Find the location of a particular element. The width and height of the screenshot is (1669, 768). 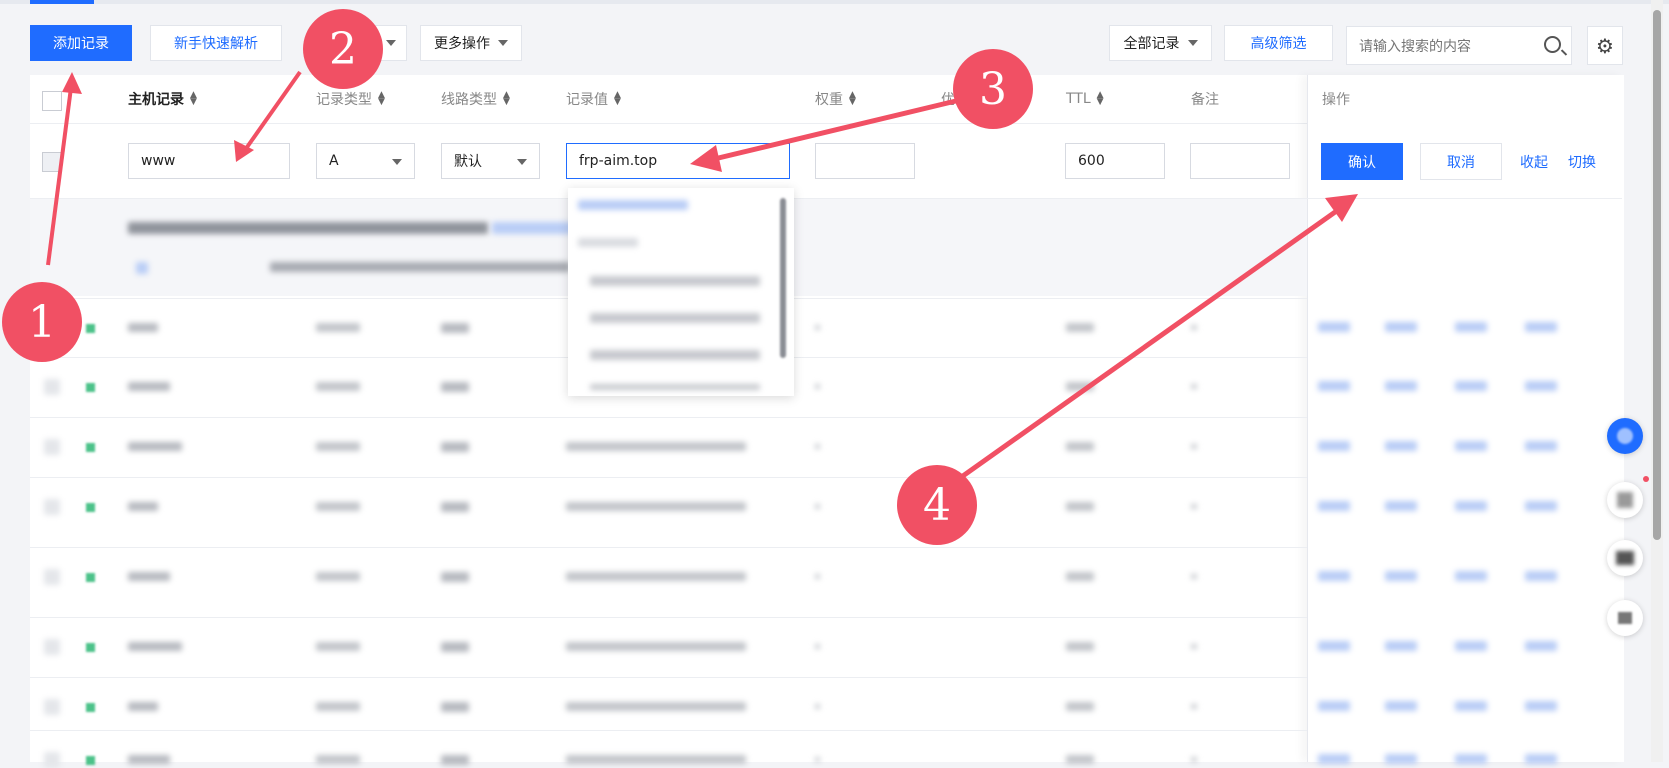

annotation-step-1: 1 is located at coordinates (42, 322).